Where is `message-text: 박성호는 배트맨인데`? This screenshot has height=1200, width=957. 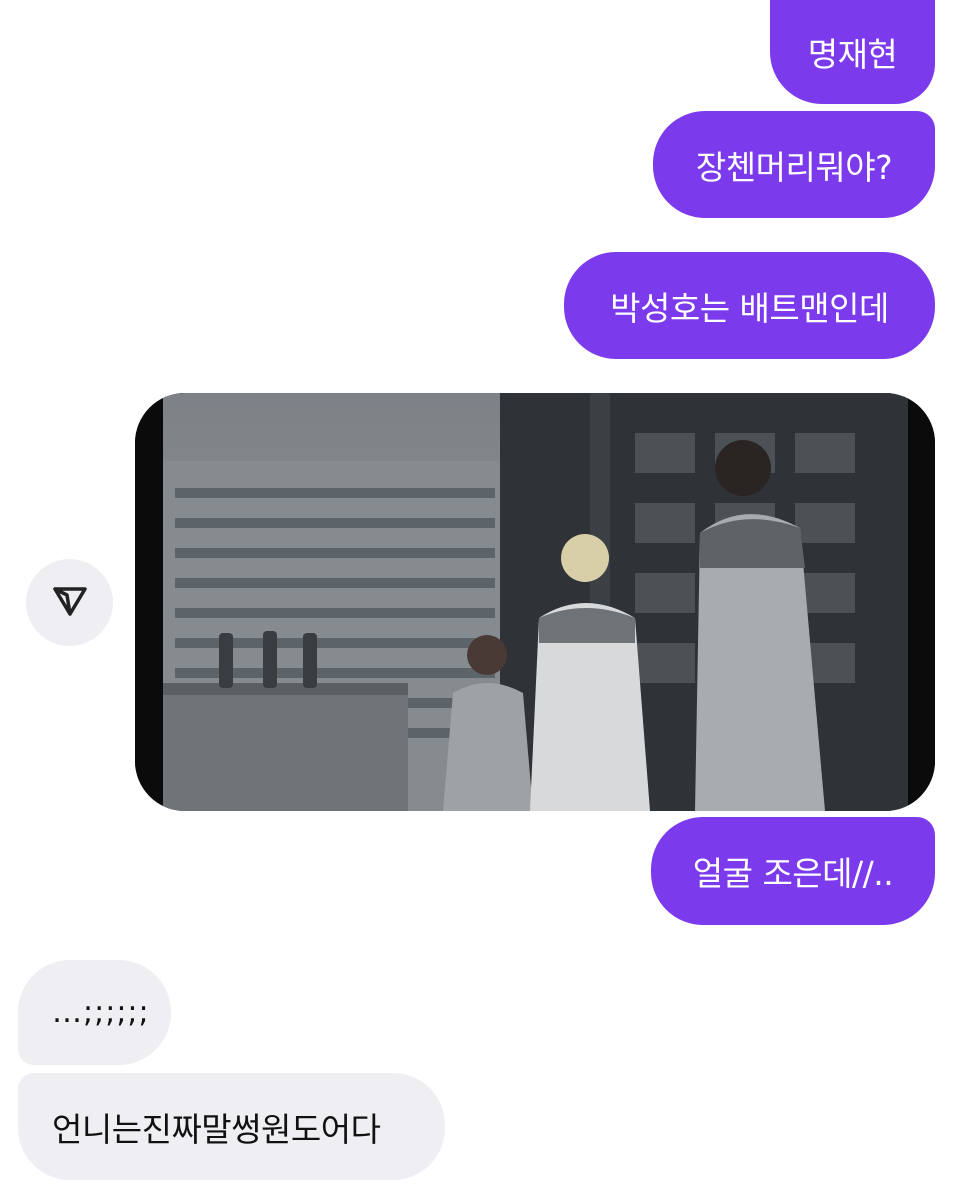 message-text: 박성호는 배트맨인데 is located at coordinates (749, 308).